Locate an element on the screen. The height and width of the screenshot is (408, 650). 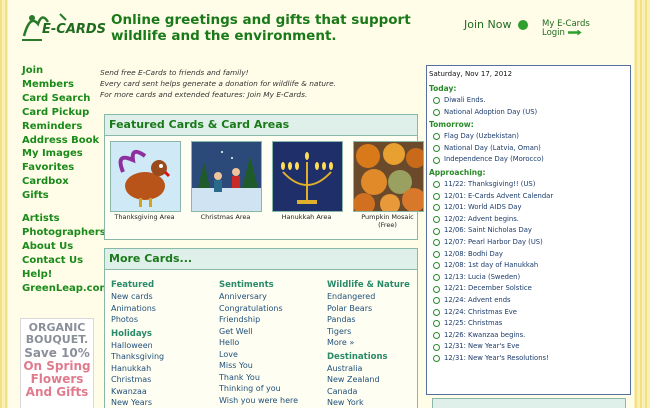
nav-artists: Artists is located at coordinates (62, 219).